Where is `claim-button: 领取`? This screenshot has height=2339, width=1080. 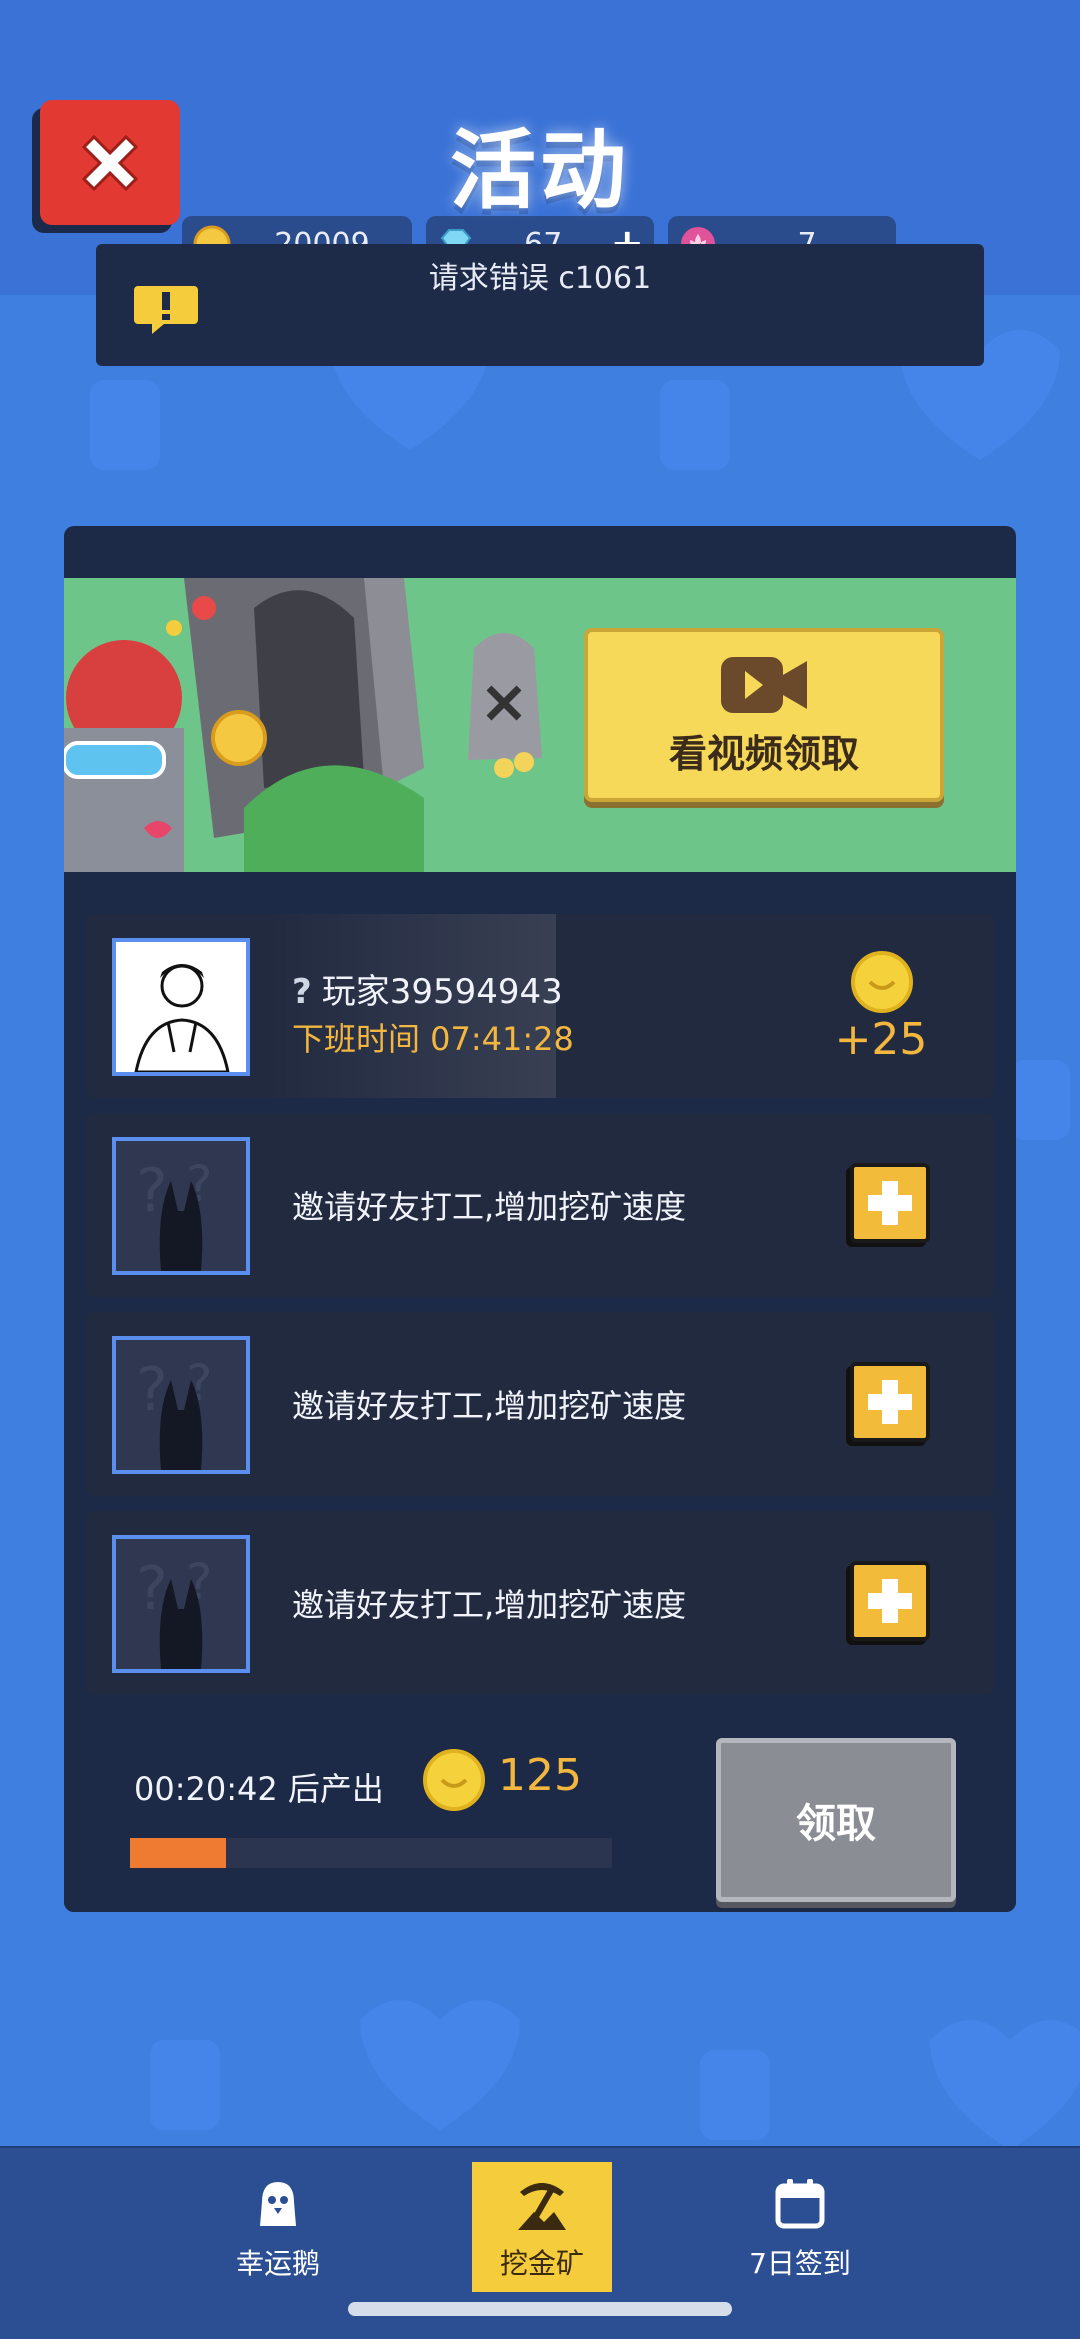 claim-button: 领取 is located at coordinates (836, 1820).